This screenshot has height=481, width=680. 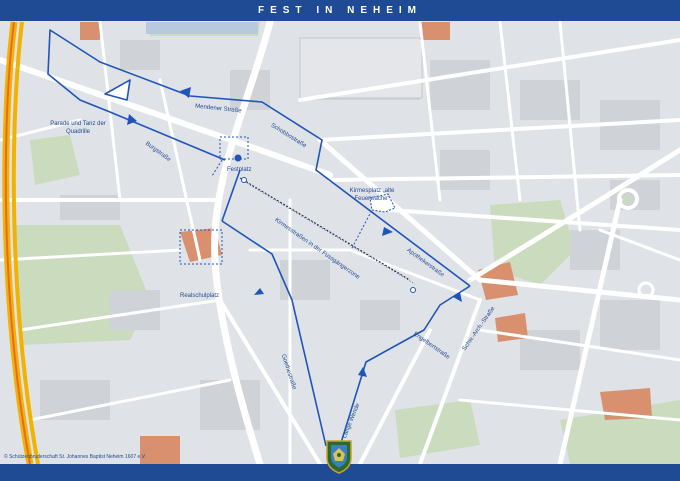 I want to click on title-bar: FEST IN NEHEIM, so click(x=340, y=10).